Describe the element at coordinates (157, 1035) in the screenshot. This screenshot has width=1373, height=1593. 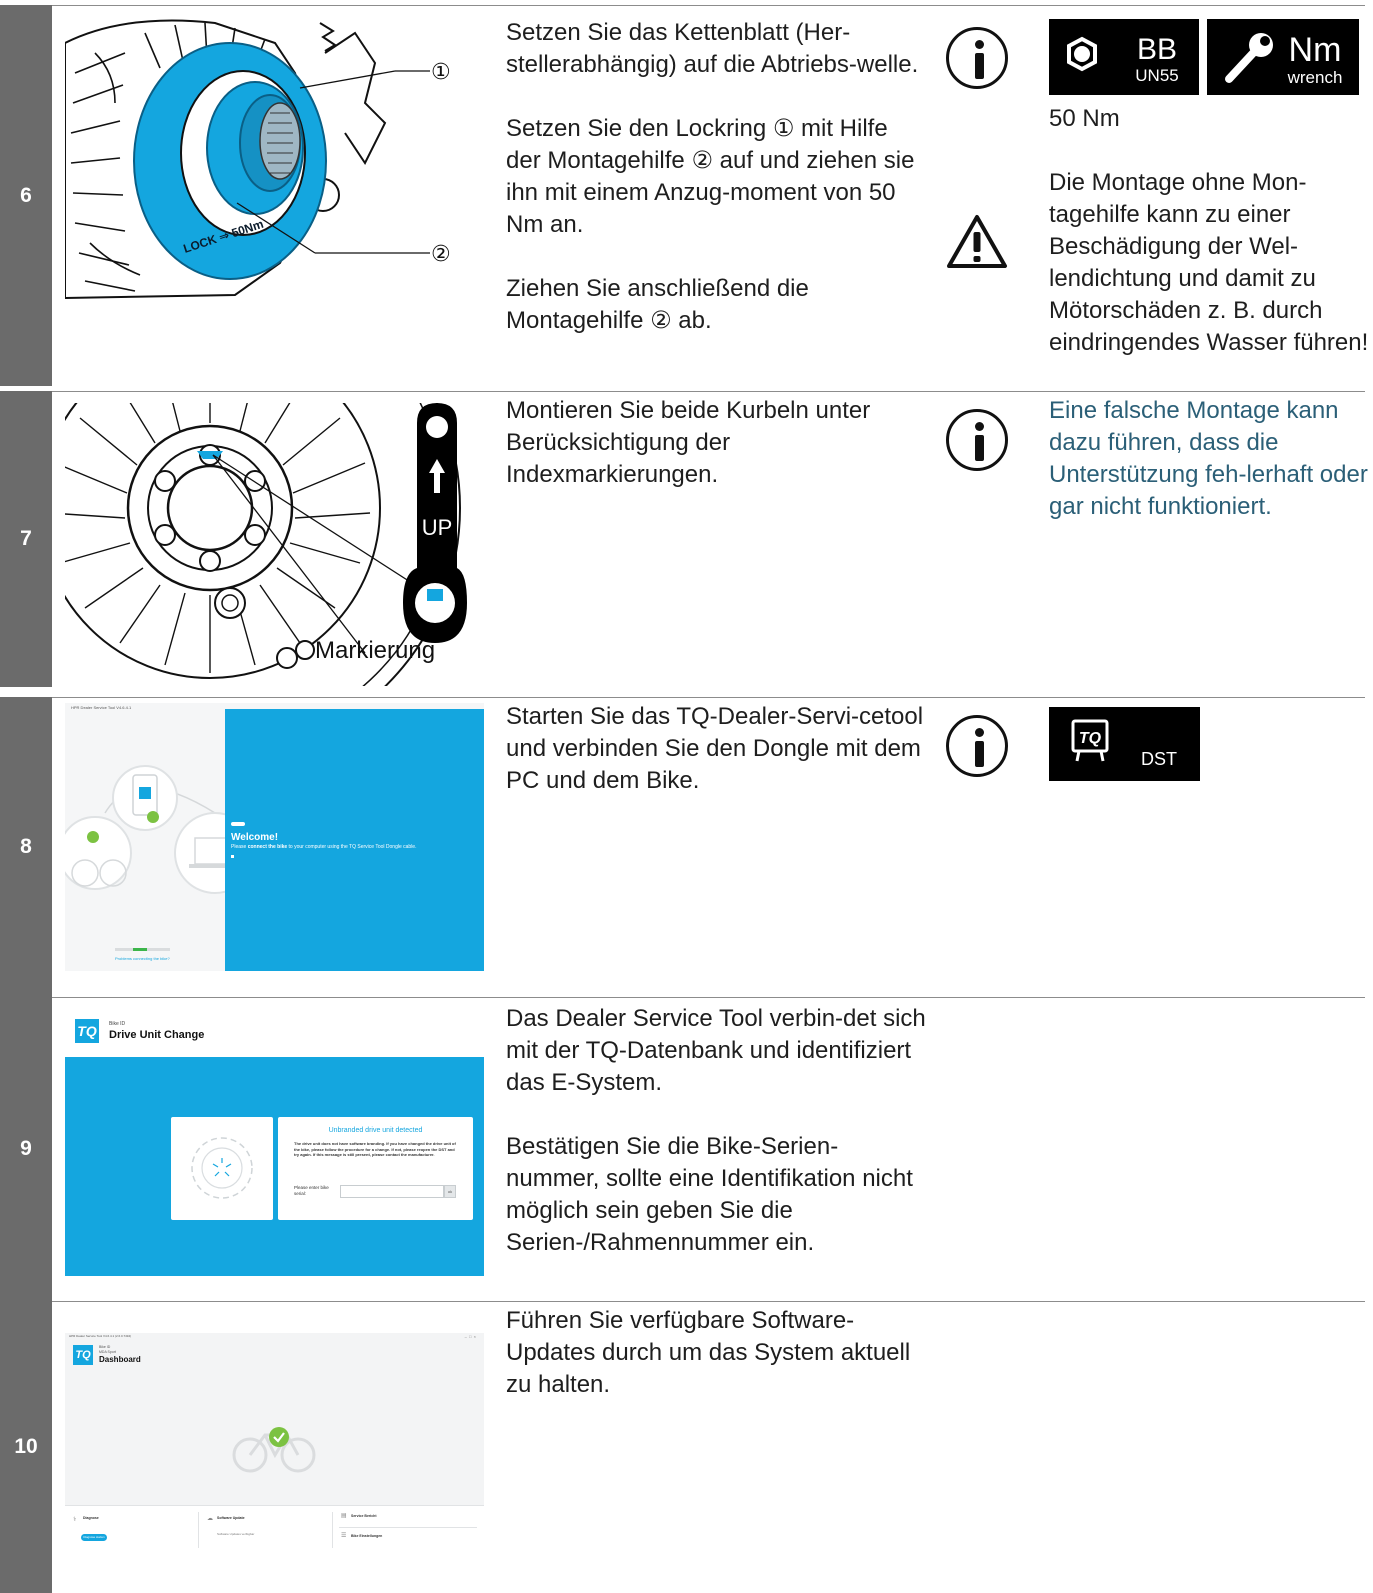
I see `screen-title: Drive Unit Change` at that location.